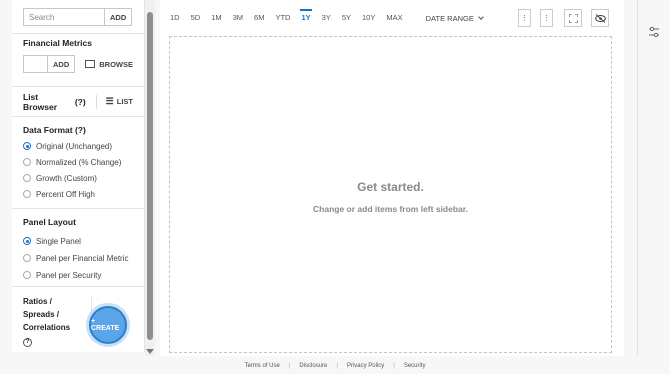  I want to click on scrollbar-thumb, so click(150, 176).